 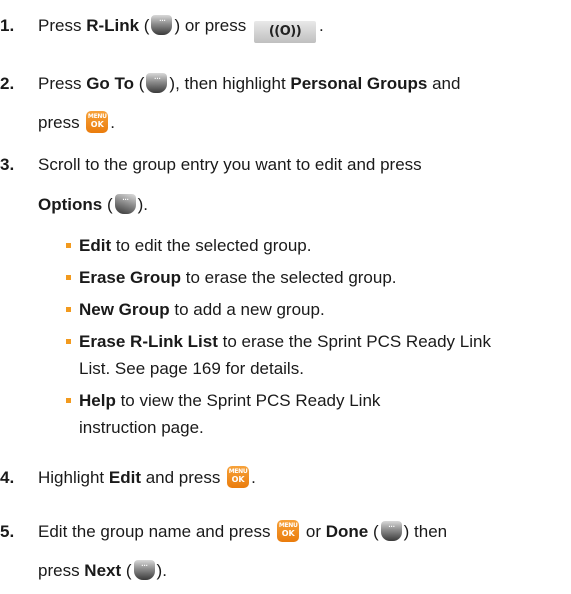 I want to click on step-number: 4., so click(x=7, y=477).